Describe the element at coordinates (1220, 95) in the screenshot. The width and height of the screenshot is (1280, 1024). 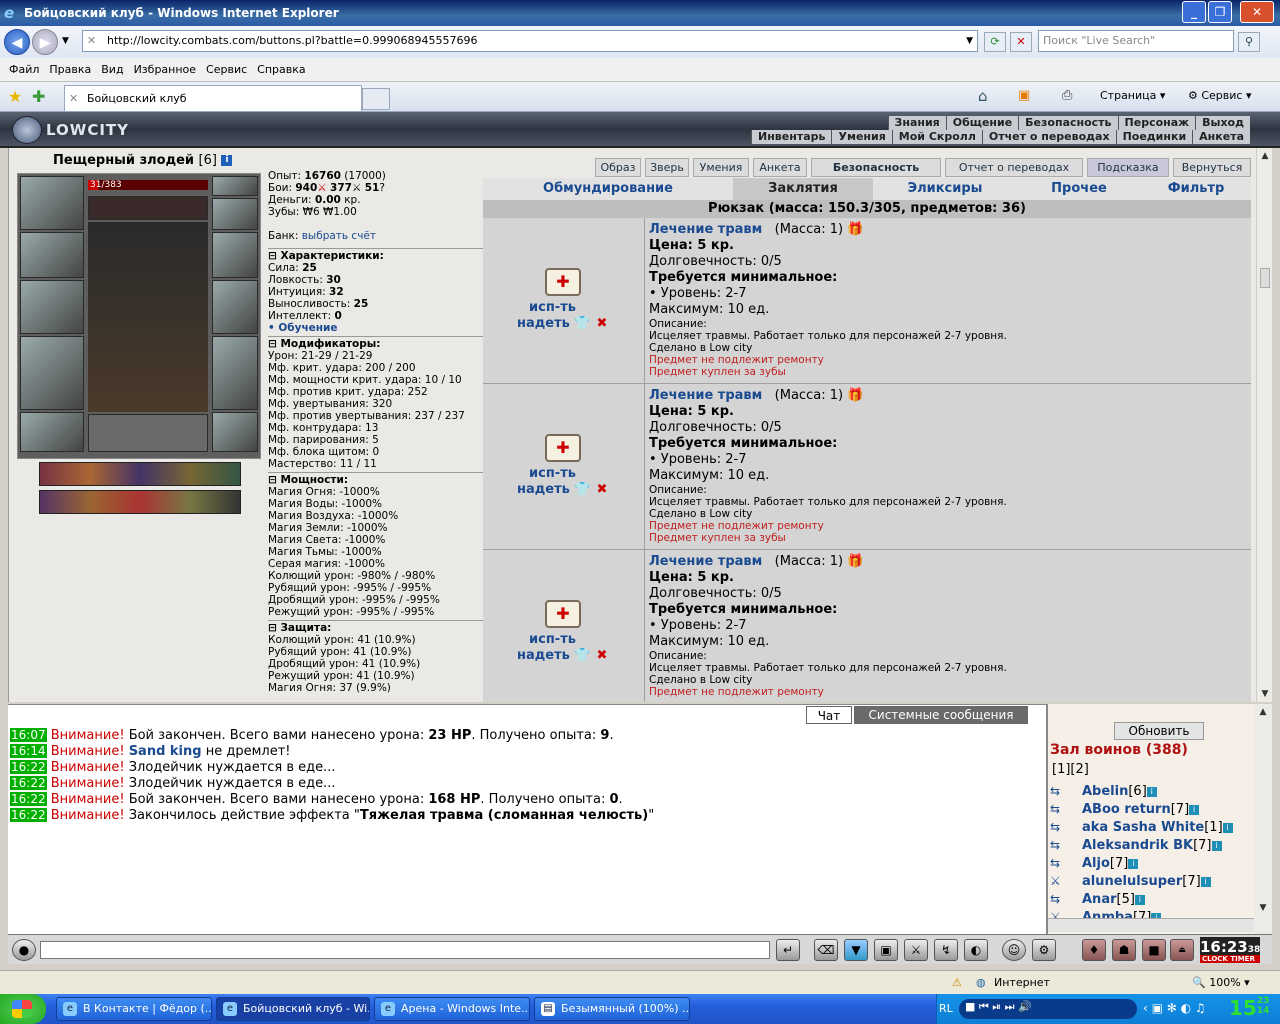
I see `tools-menu: ⚙ Сервис ▾` at that location.